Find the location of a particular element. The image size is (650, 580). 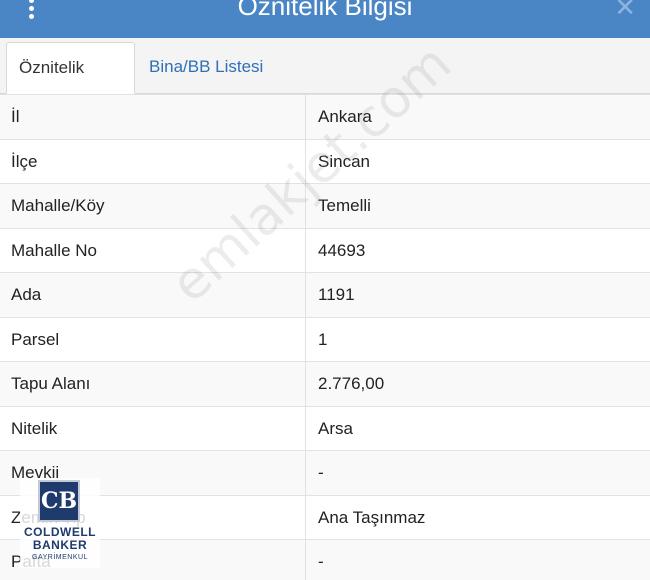

logo-text-line3: GAYRİMENKUL is located at coordinates (60, 557).